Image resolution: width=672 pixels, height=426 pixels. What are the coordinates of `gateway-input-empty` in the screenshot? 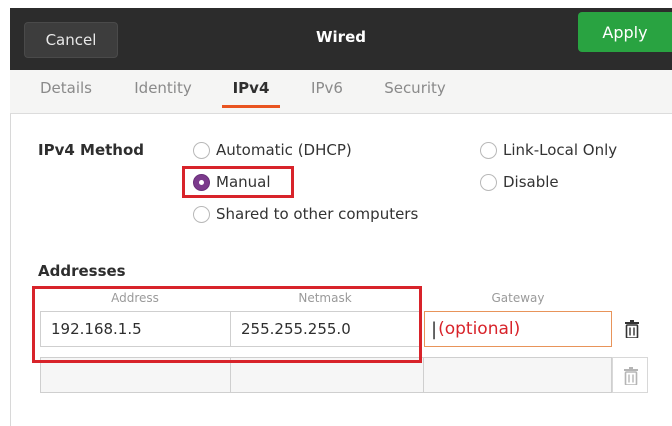 It's located at (517, 375).